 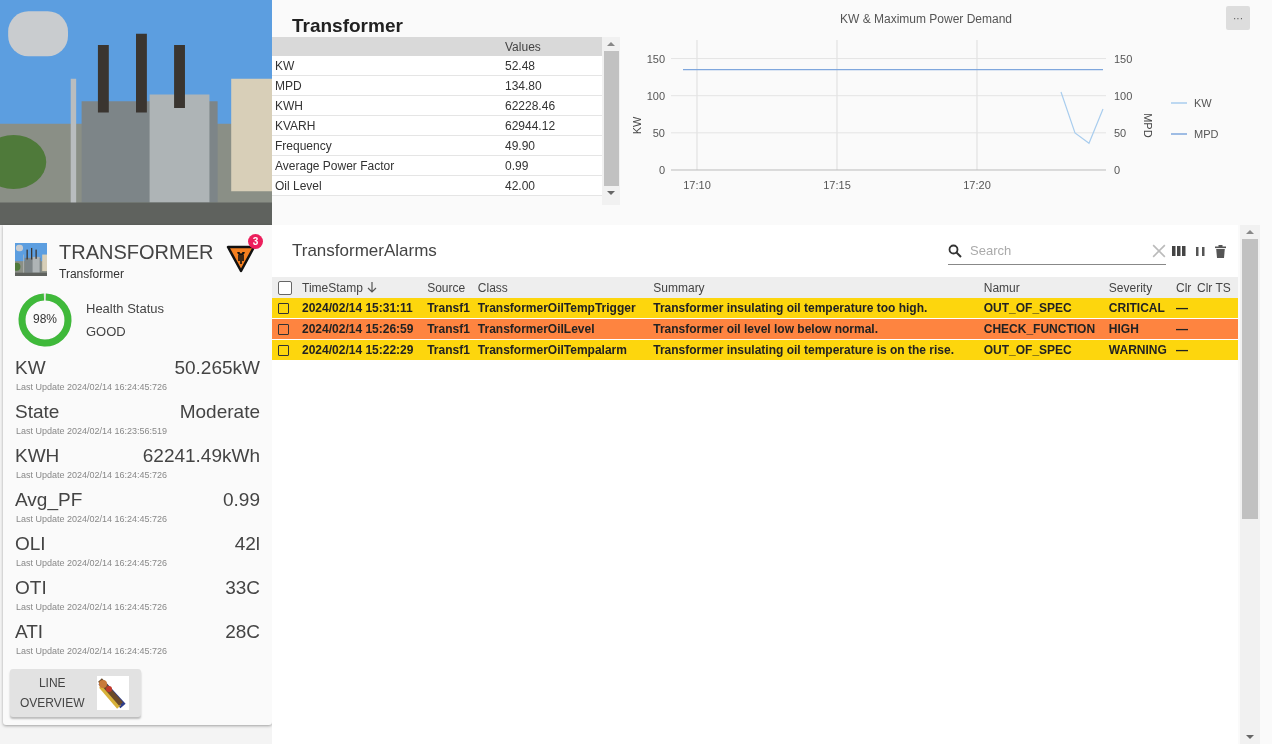 What do you see at coordinates (29, 632) in the screenshot?
I see `metric-label: ATI` at bounding box center [29, 632].